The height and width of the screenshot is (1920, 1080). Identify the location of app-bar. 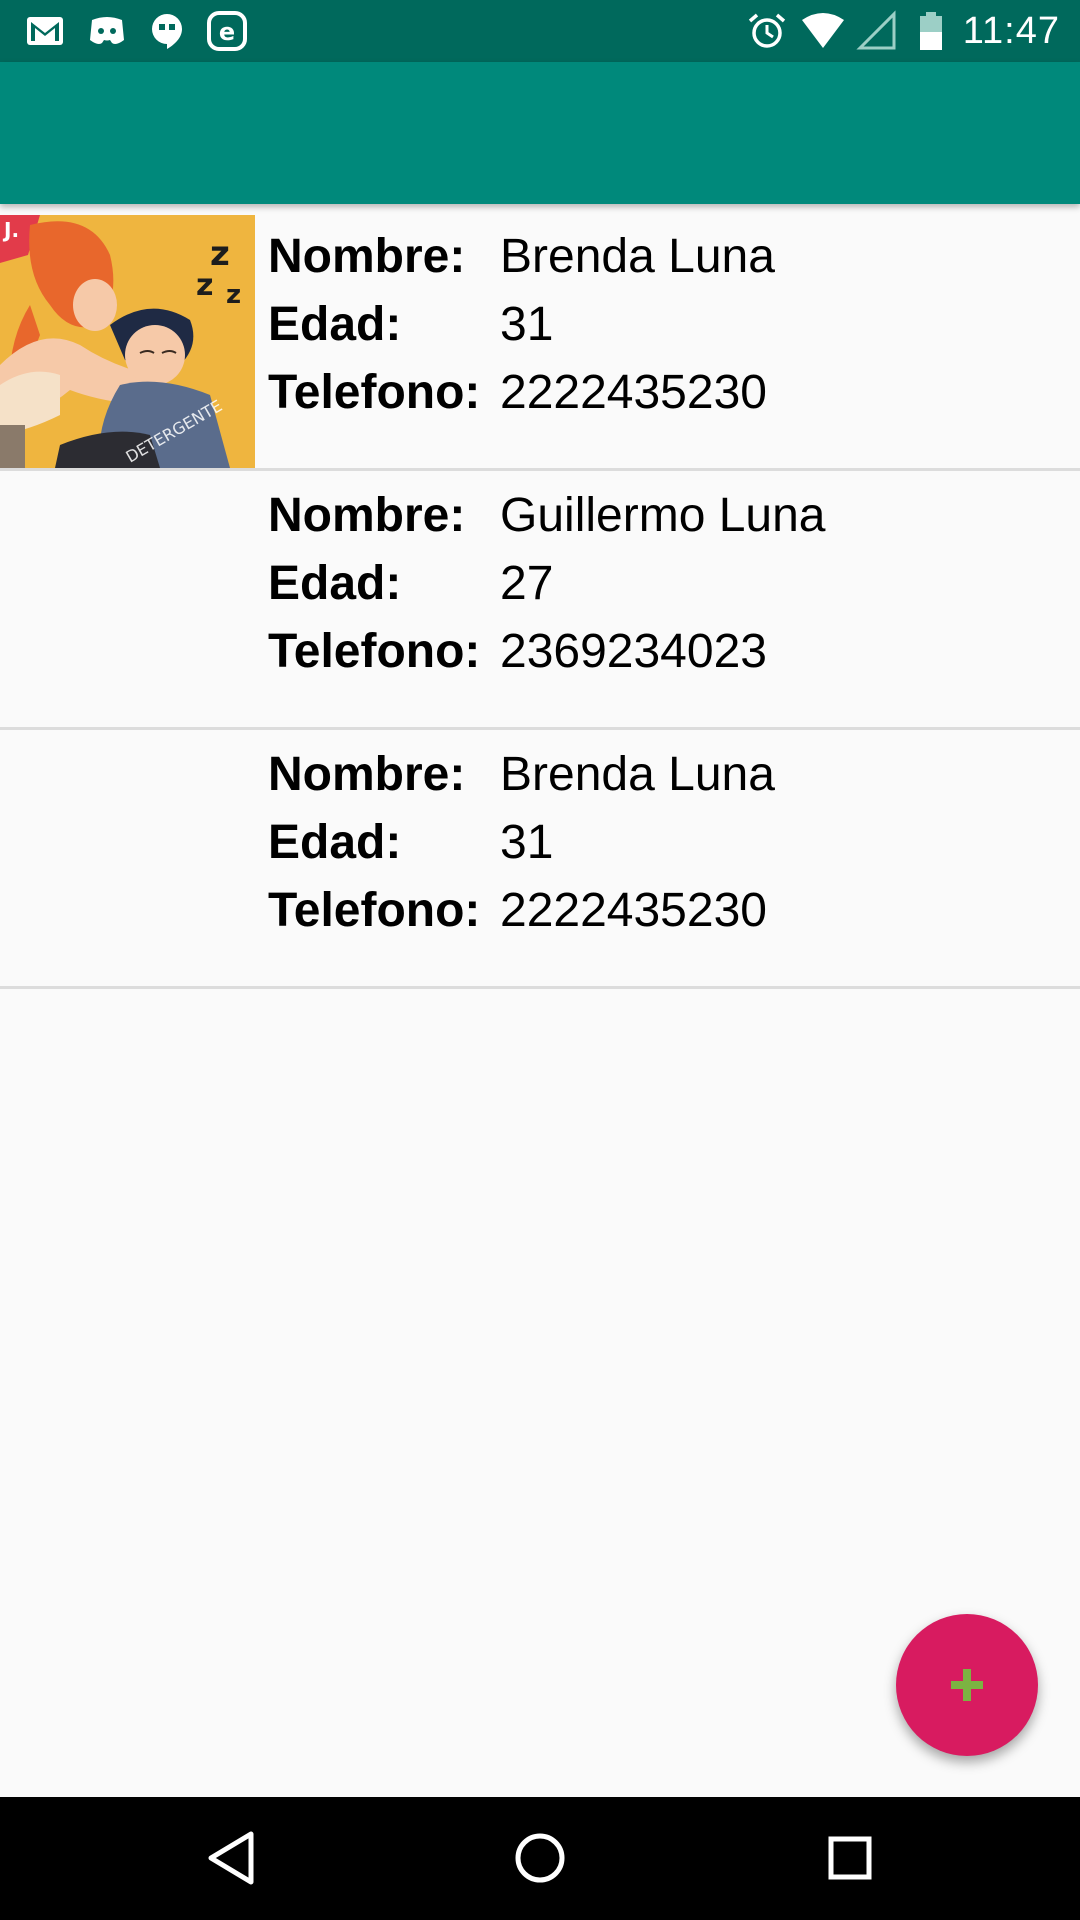
(540, 133).